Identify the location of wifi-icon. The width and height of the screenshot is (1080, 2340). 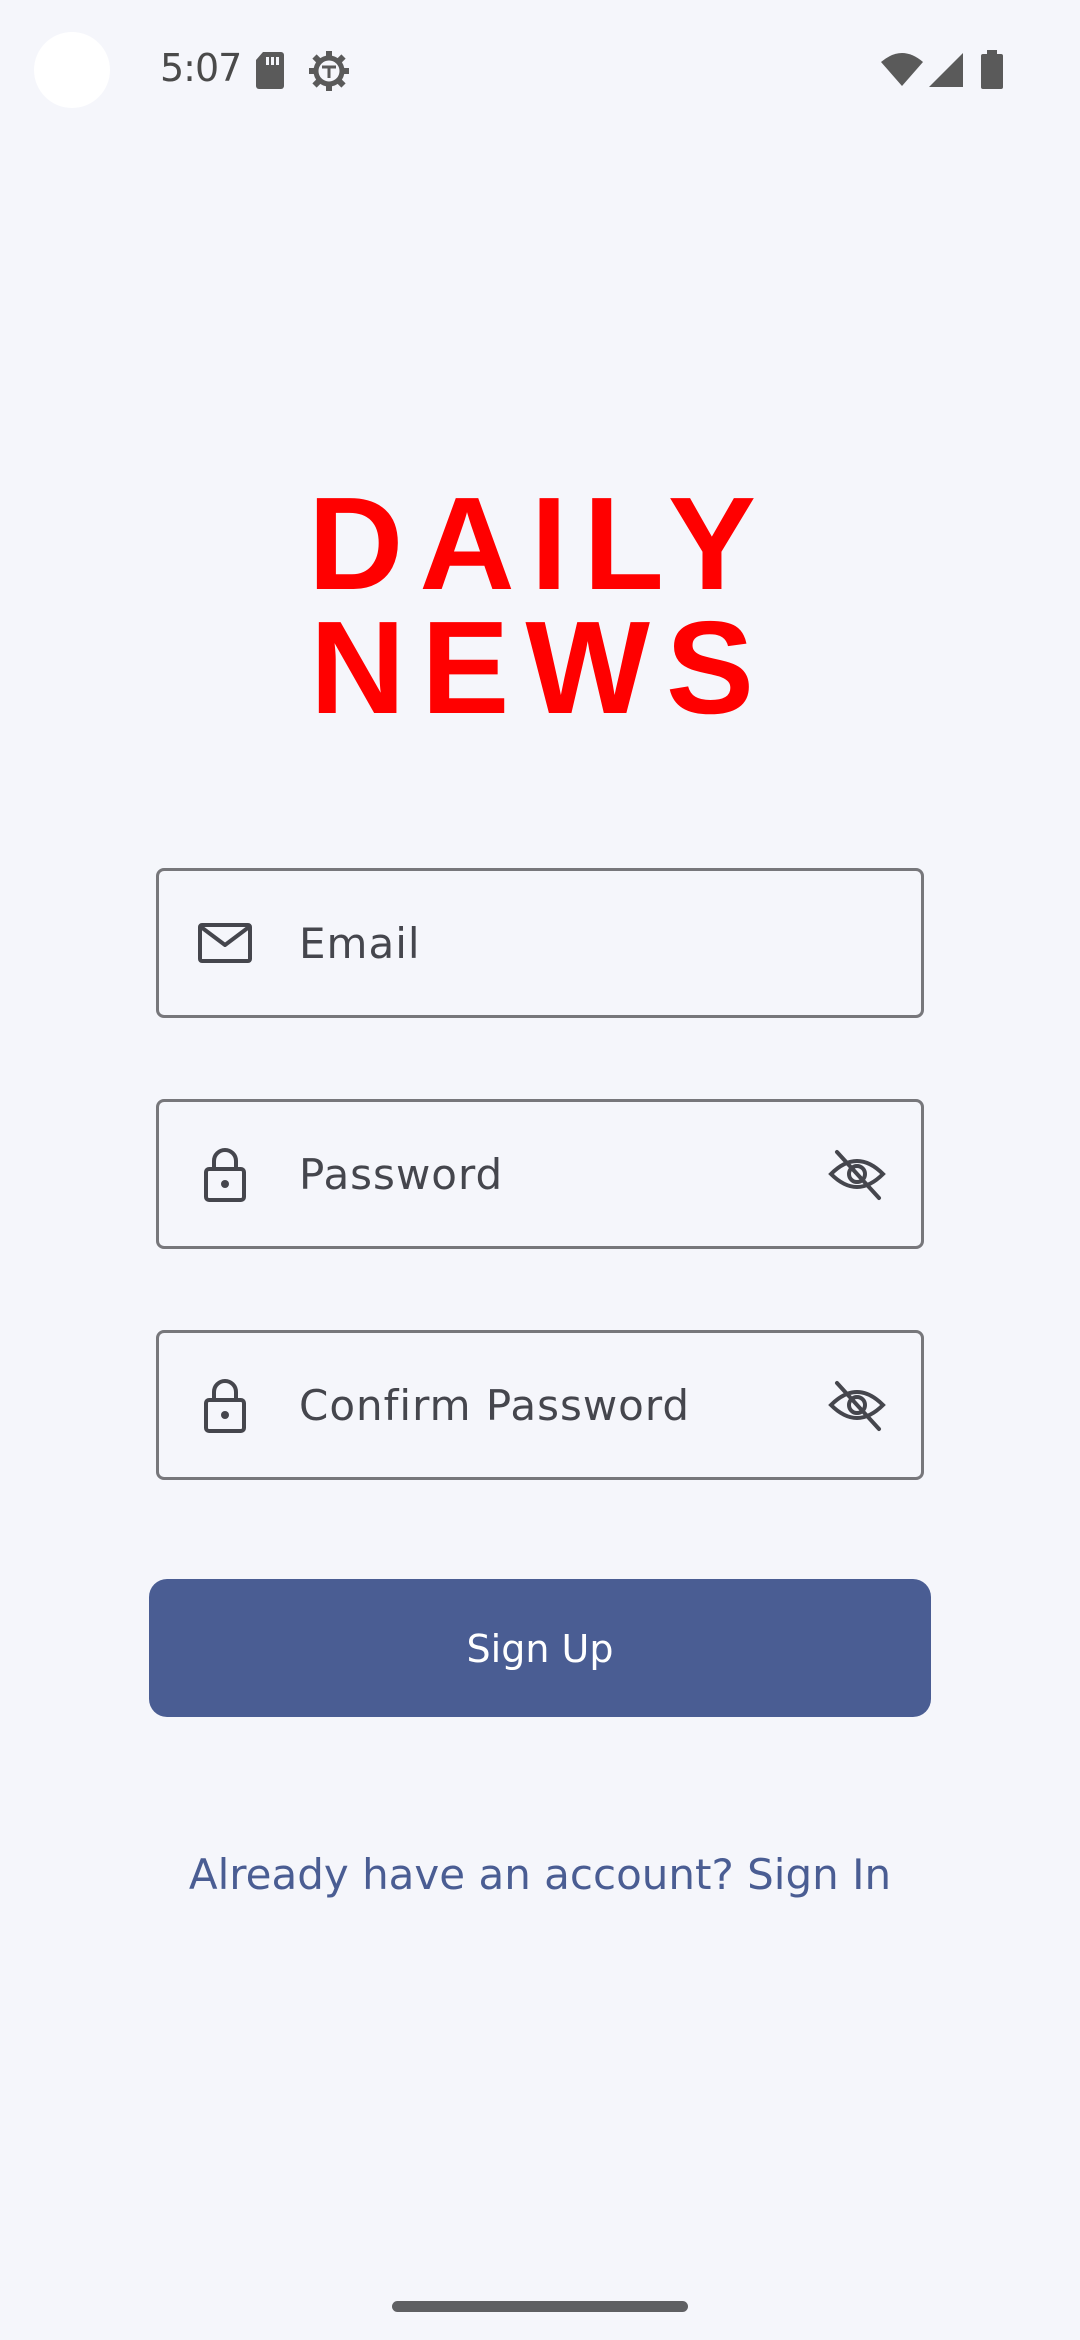
(902, 72).